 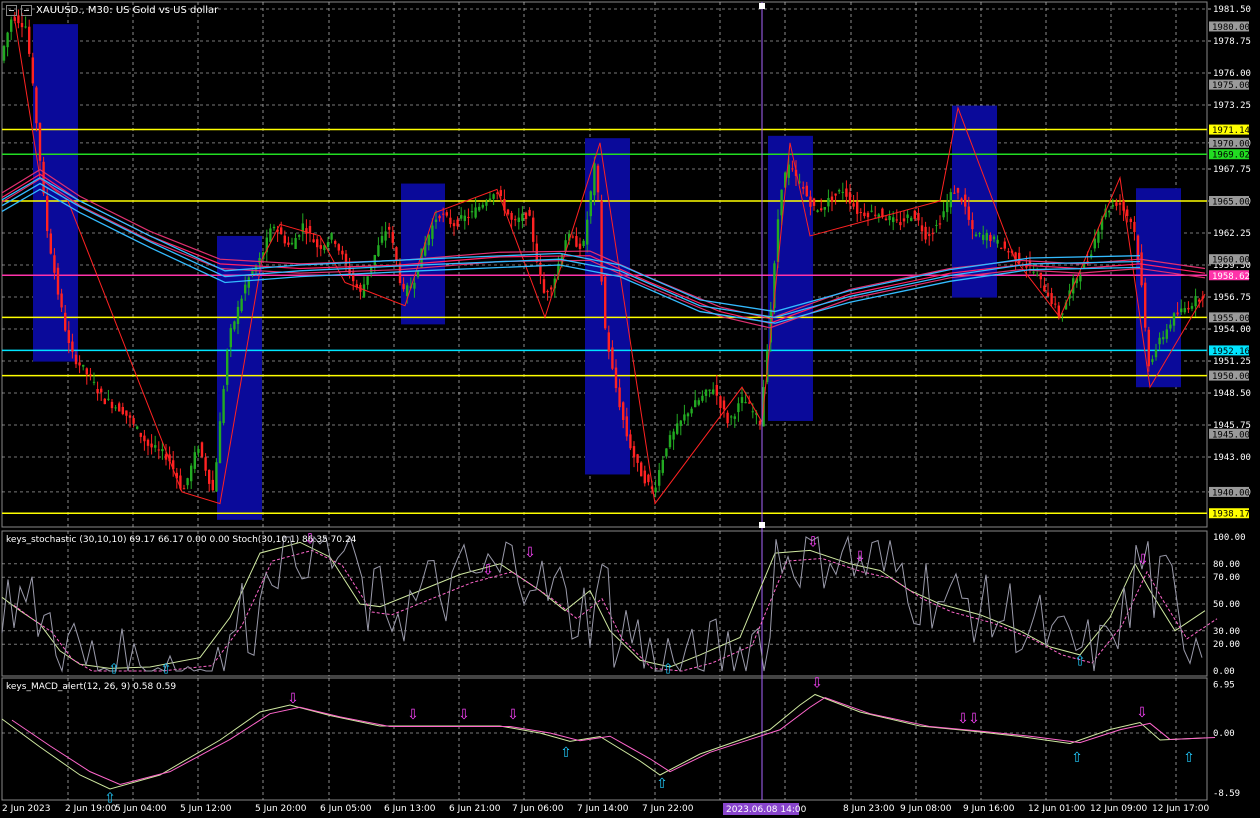 I want to click on price-axis-label: 1956.75, so click(x=1232, y=298).